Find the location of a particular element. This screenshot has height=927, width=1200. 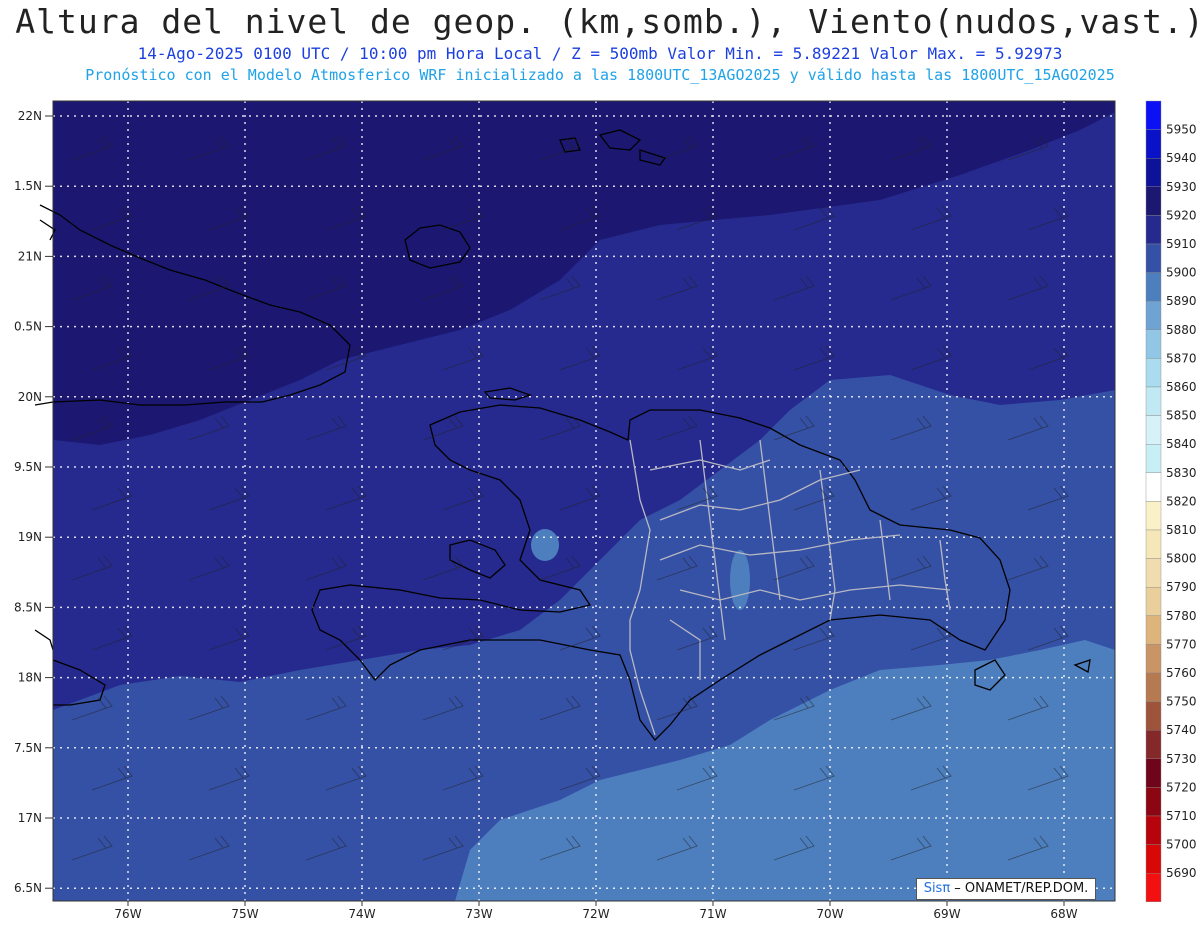

lon-label: 72W is located at coordinates (595, 914).